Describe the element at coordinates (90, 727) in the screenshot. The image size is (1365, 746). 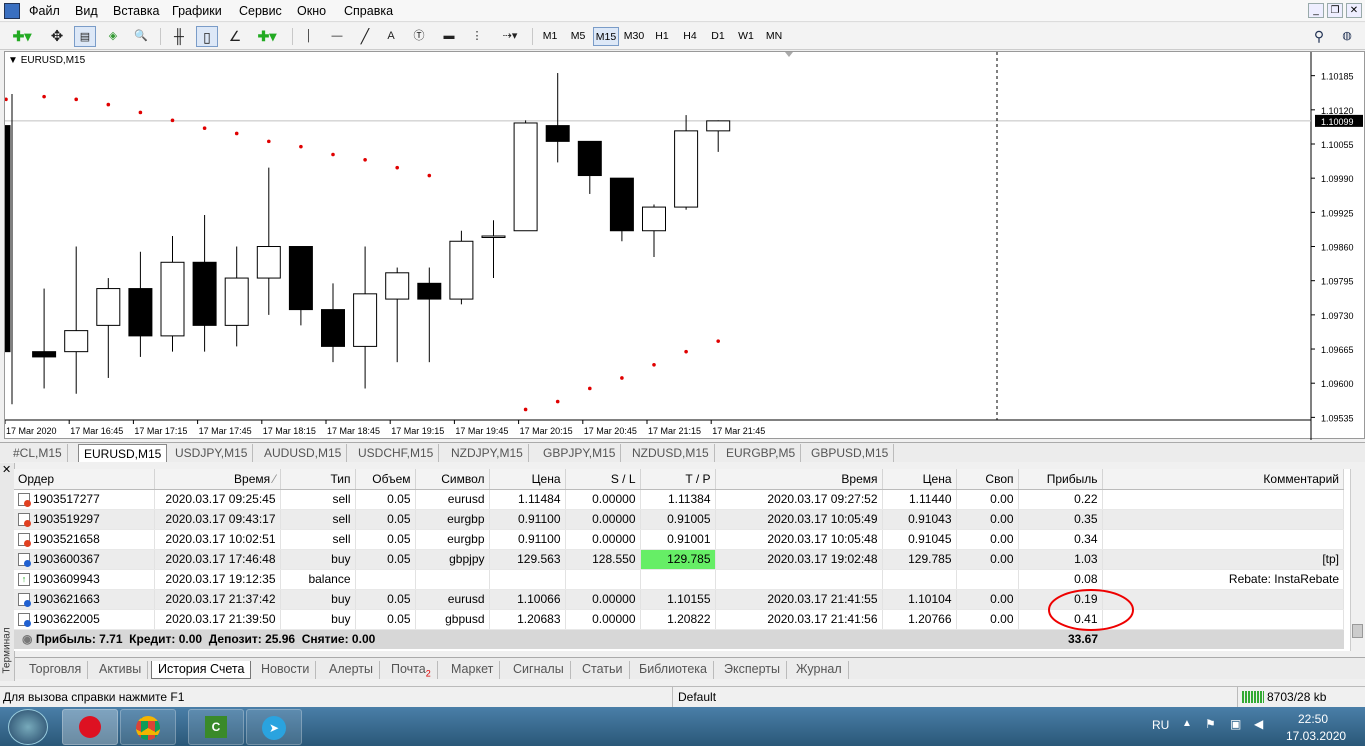
I see `taskbar-mt4` at that location.